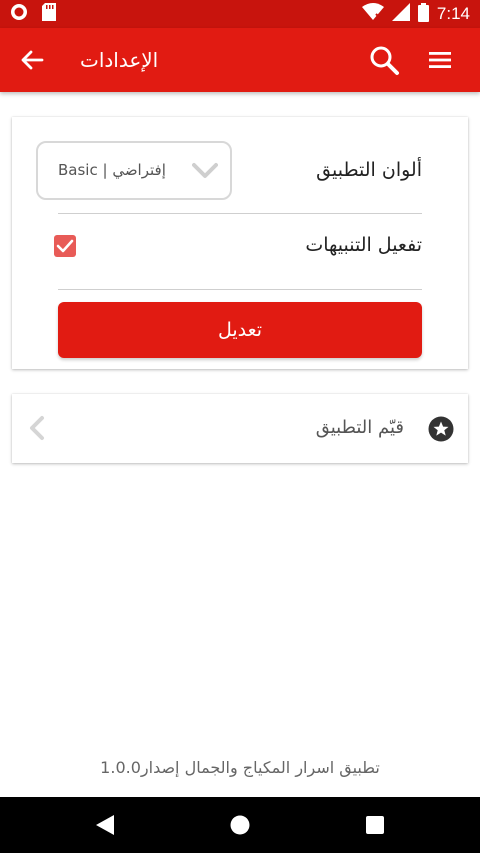  What do you see at coordinates (119, 60) in the screenshot?
I see `page-title: الإعدادات` at bounding box center [119, 60].